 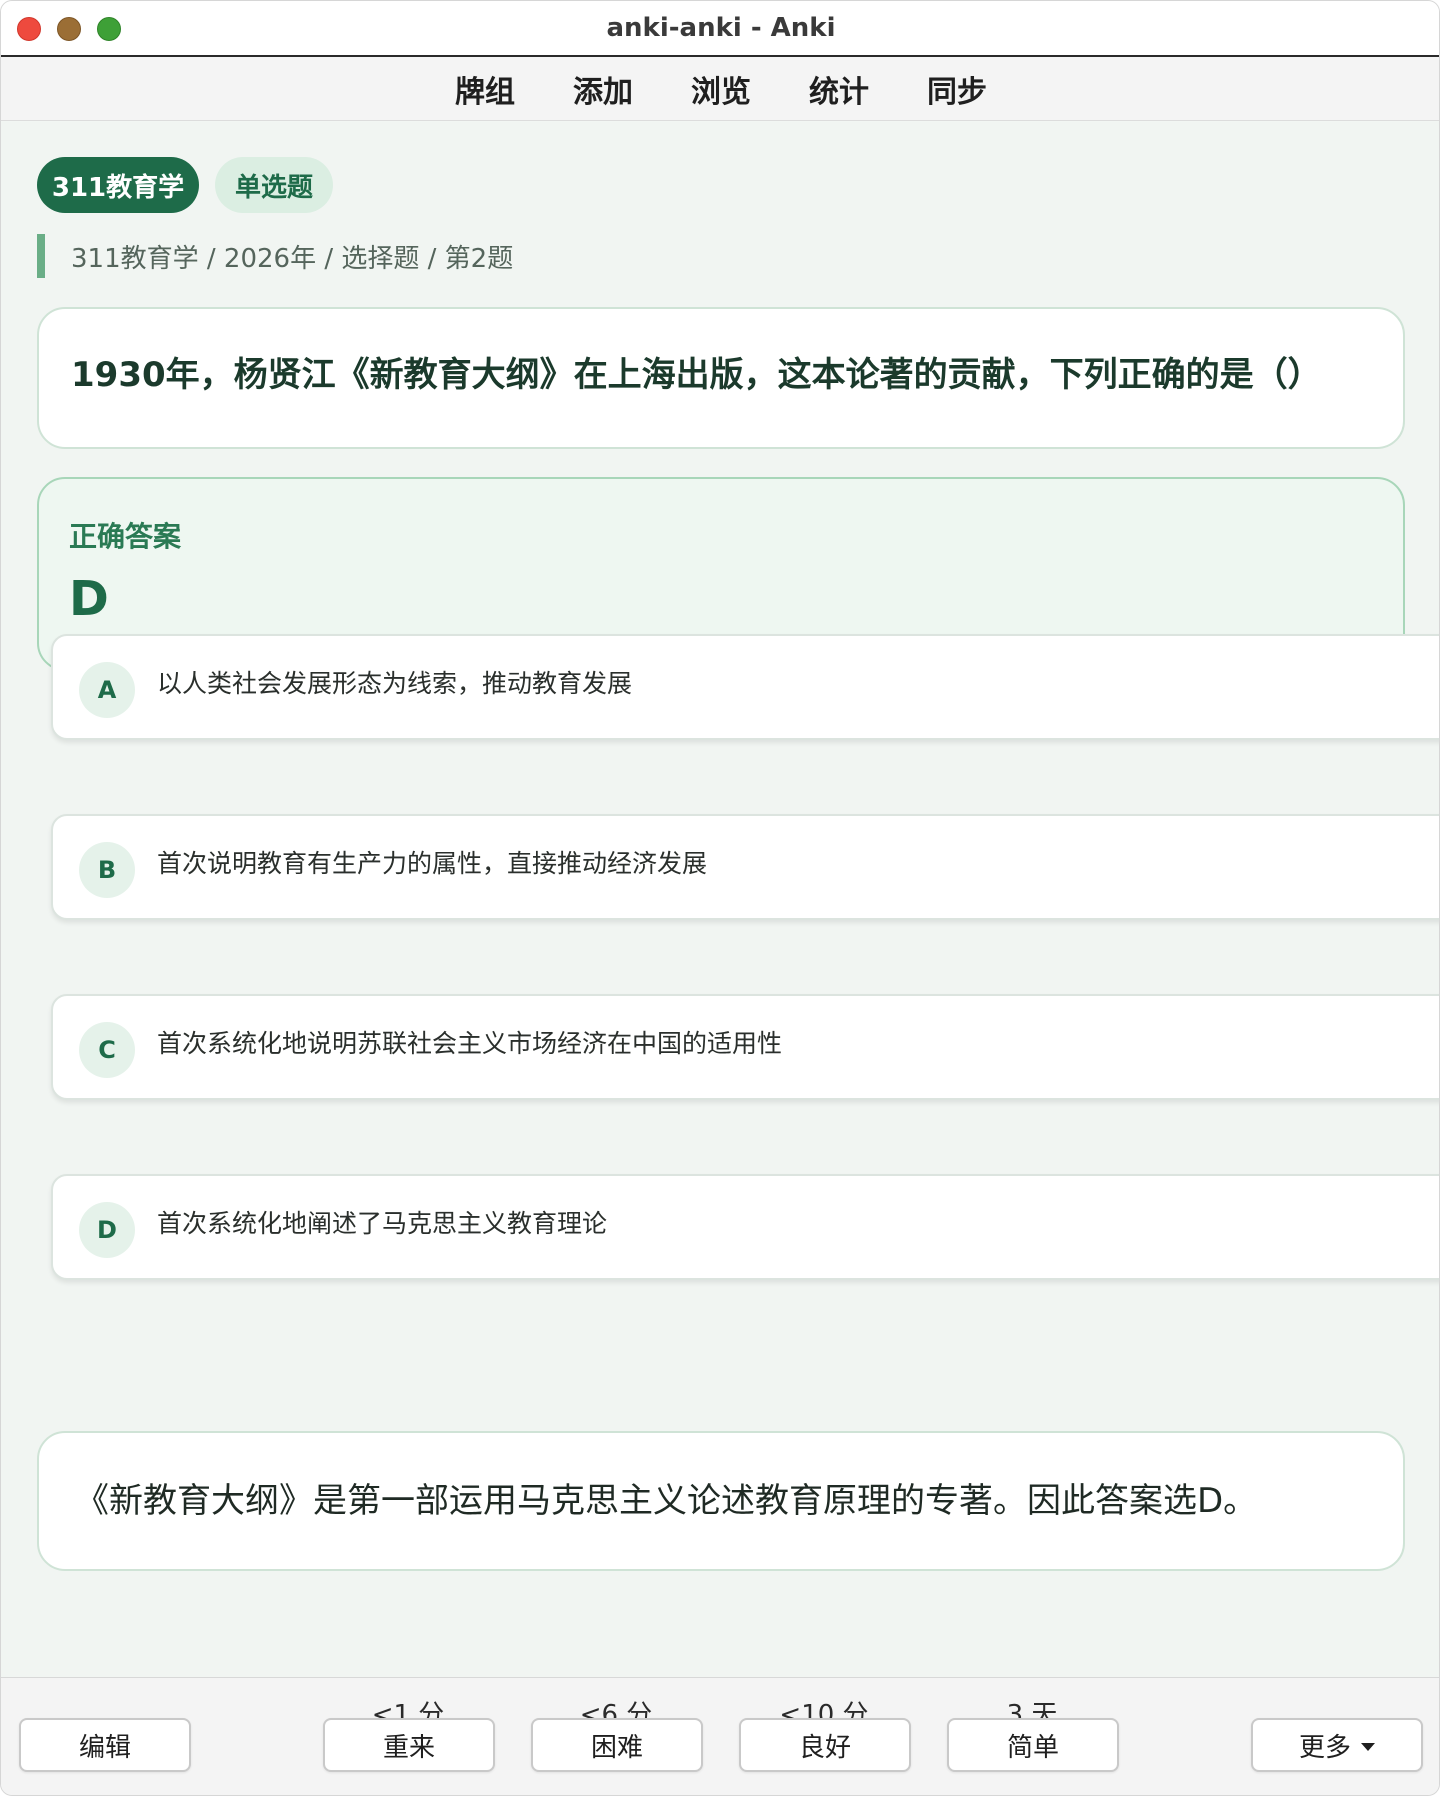 What do you see at coordinates (107, 1050) in the screenshot?
I see `option-letter-badge: C` at bounding box center [107, 1050].